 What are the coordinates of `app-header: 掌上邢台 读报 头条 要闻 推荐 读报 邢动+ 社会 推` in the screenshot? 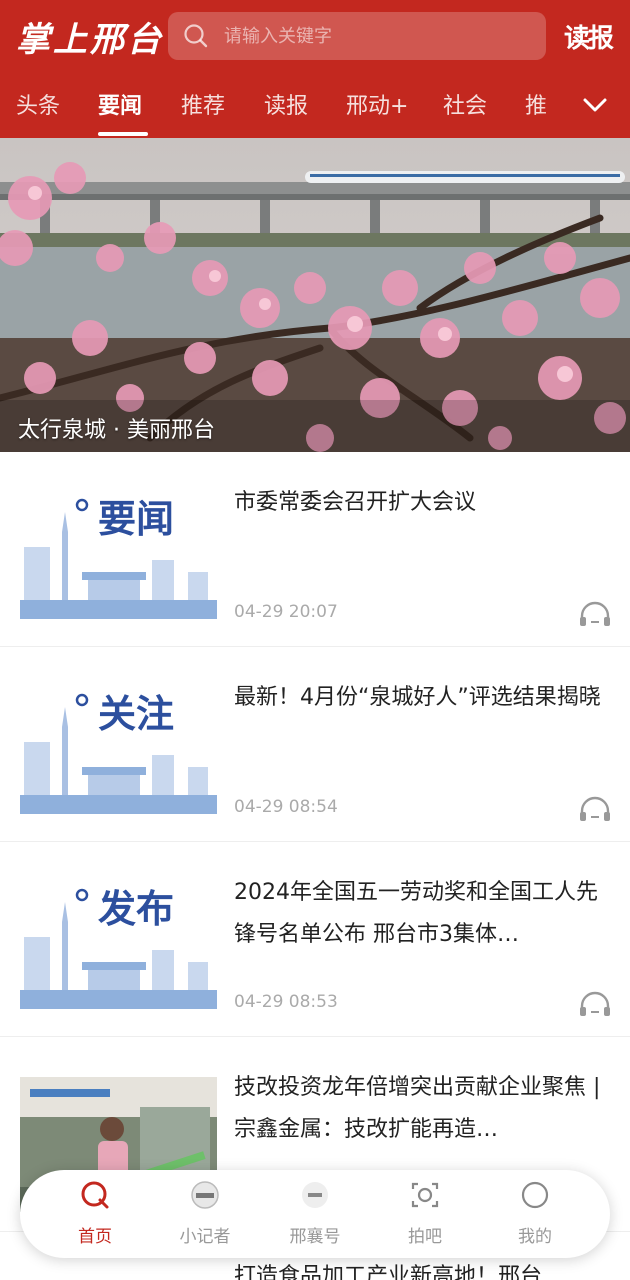 It's located at (315, 69).